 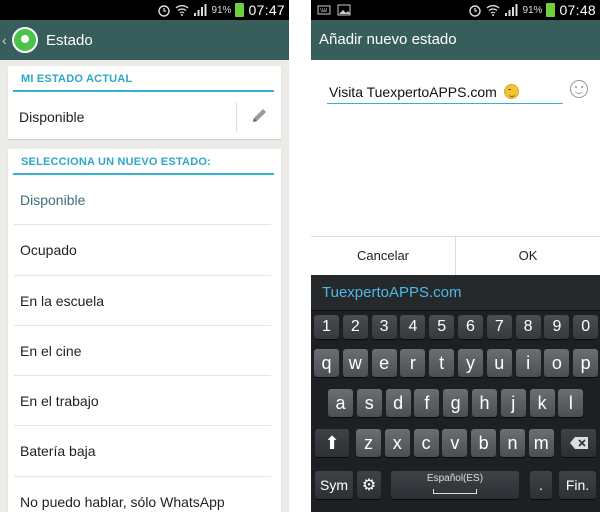 I want to click on cancel-button: Cancelar, so click(x=383, y=256).